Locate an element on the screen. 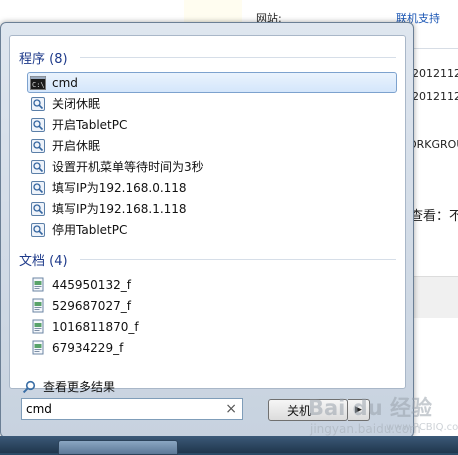  program-item-label: cmd is located at coordinates (65, 82).